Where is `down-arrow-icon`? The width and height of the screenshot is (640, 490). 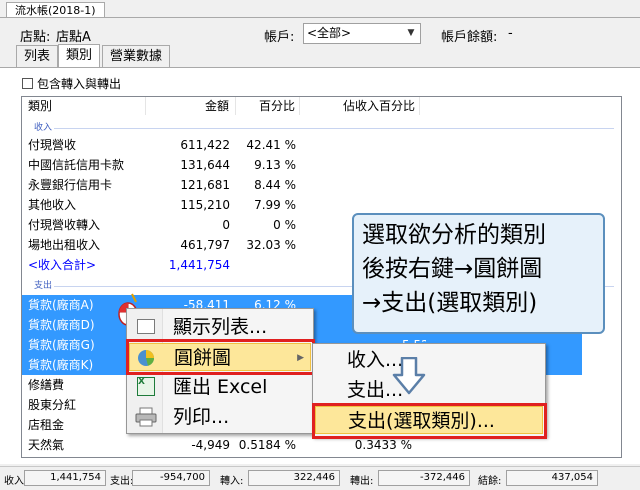 down-arrow-icon is located at coordinates (409, 376).